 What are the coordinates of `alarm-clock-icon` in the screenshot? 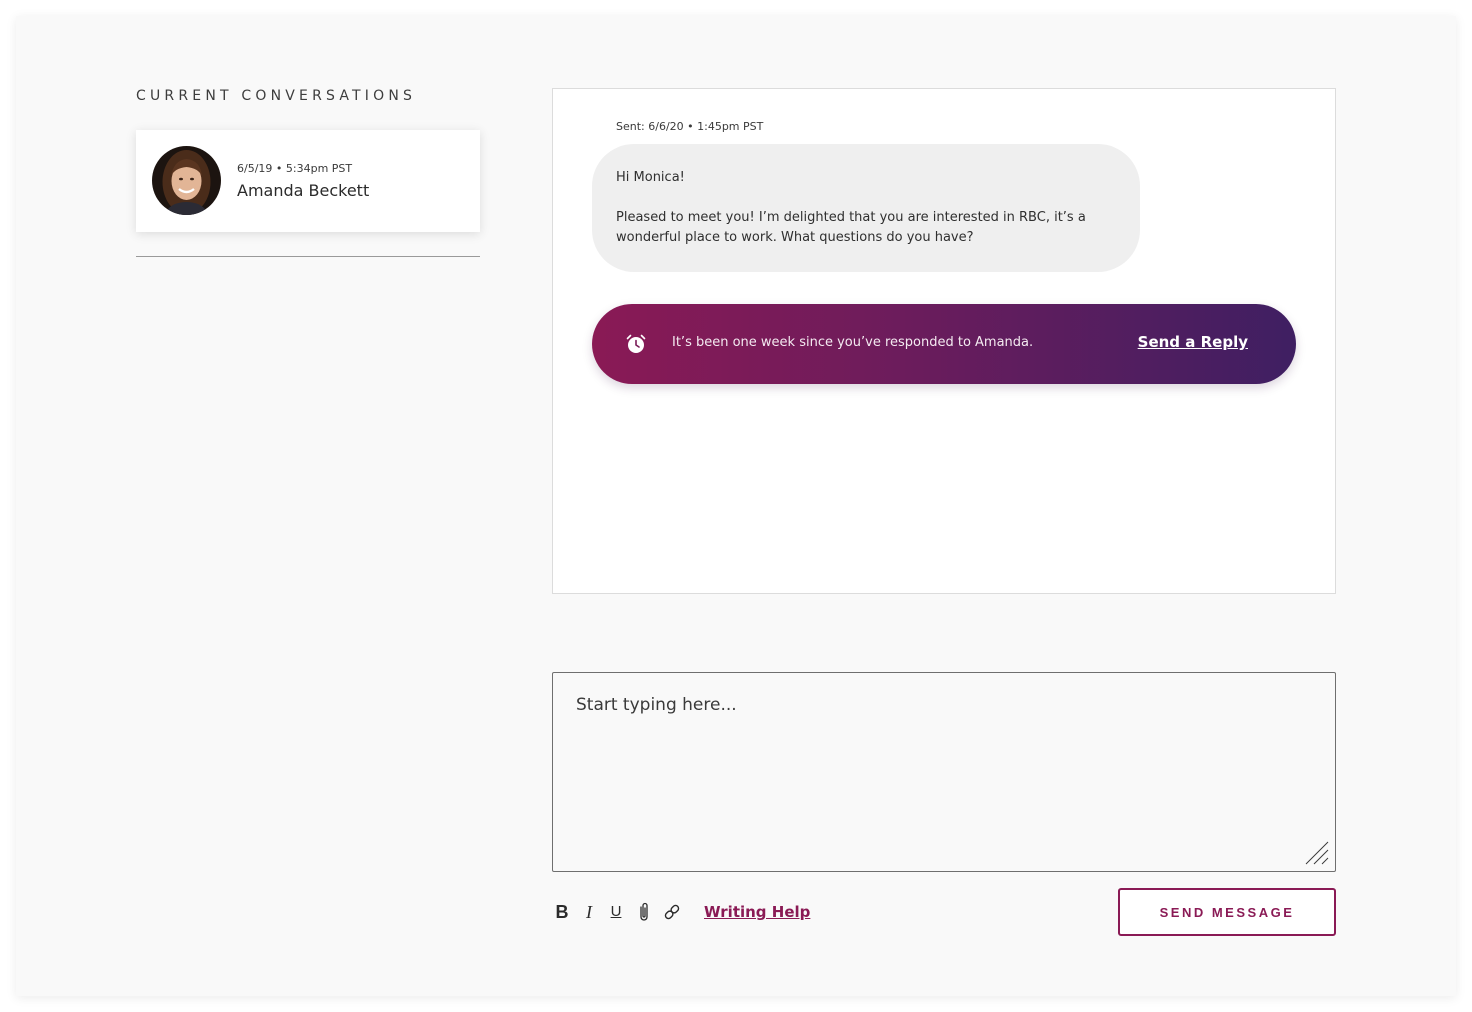 It's located at (636, 343).